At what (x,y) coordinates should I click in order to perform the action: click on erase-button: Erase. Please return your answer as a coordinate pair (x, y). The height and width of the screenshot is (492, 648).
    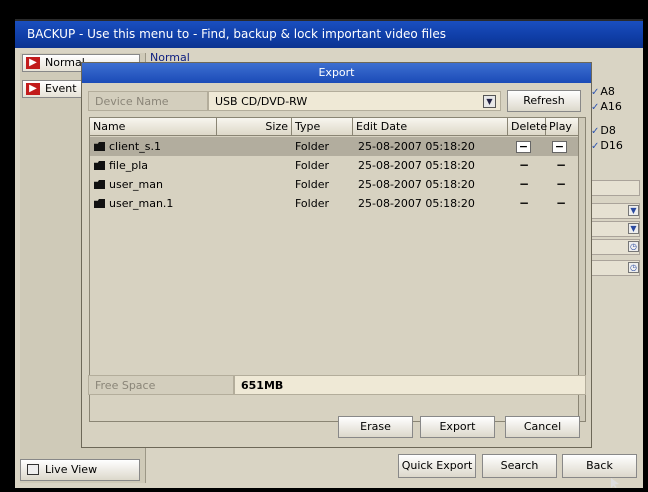
    Looking at the image, I should click on (375, 427).